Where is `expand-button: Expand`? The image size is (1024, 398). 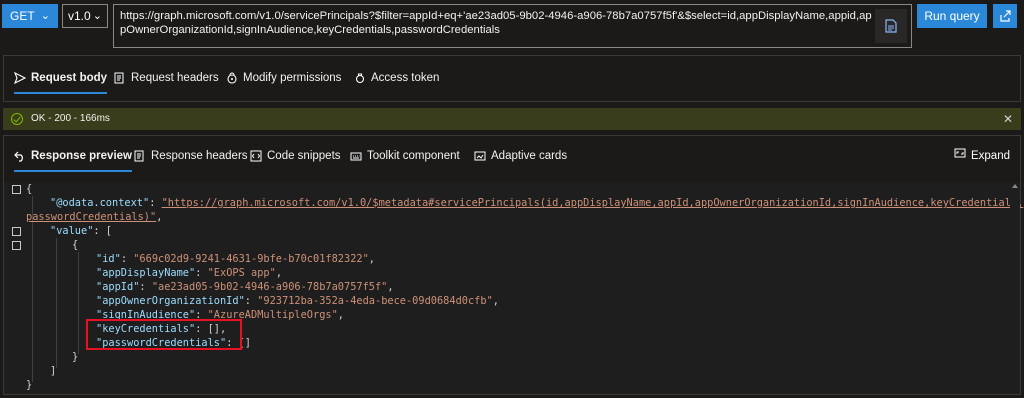
expand-button: Expand is located at coordinates (982, 156).